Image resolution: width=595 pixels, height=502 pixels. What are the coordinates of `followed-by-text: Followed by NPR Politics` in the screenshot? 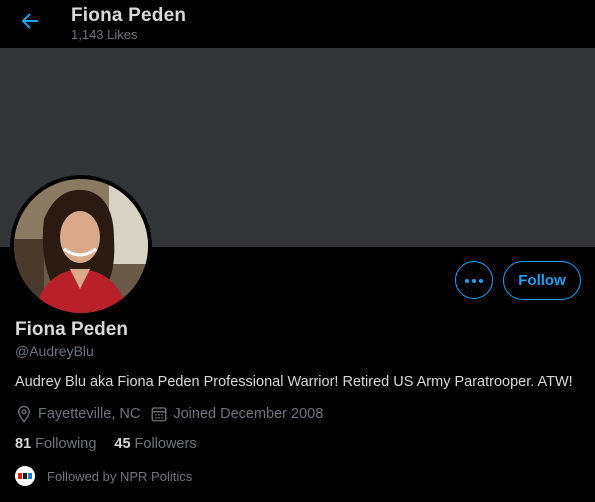 It's located at (120, 476).